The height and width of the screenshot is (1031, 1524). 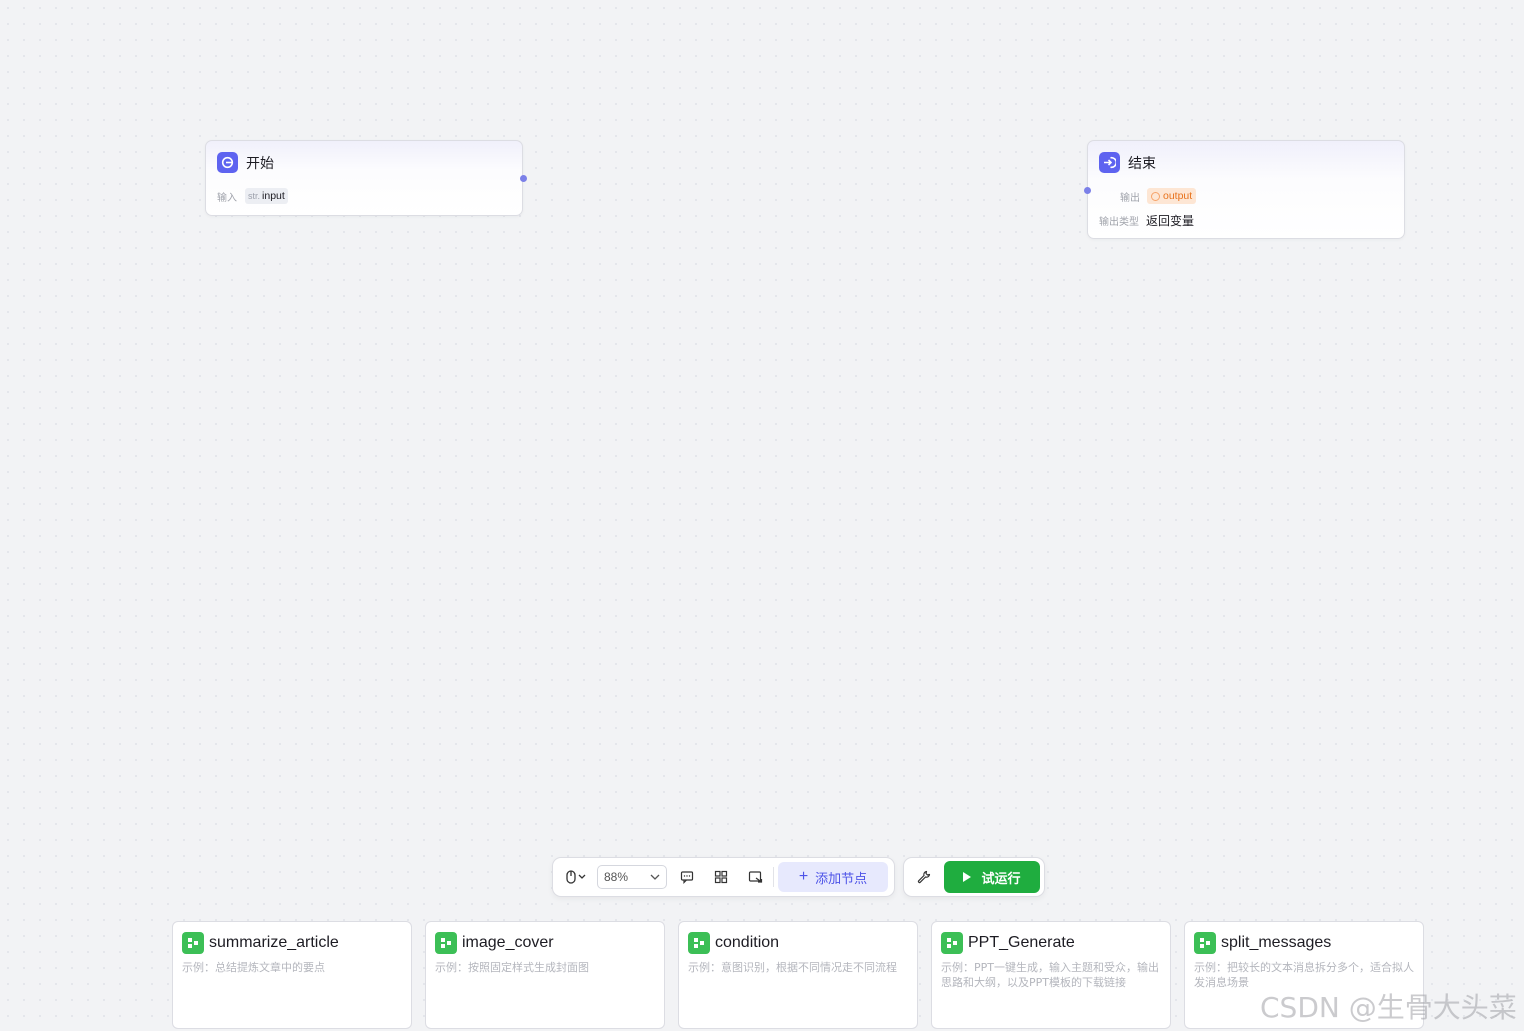 I want to click on input-label: 输入, so click(x=227, y=198).